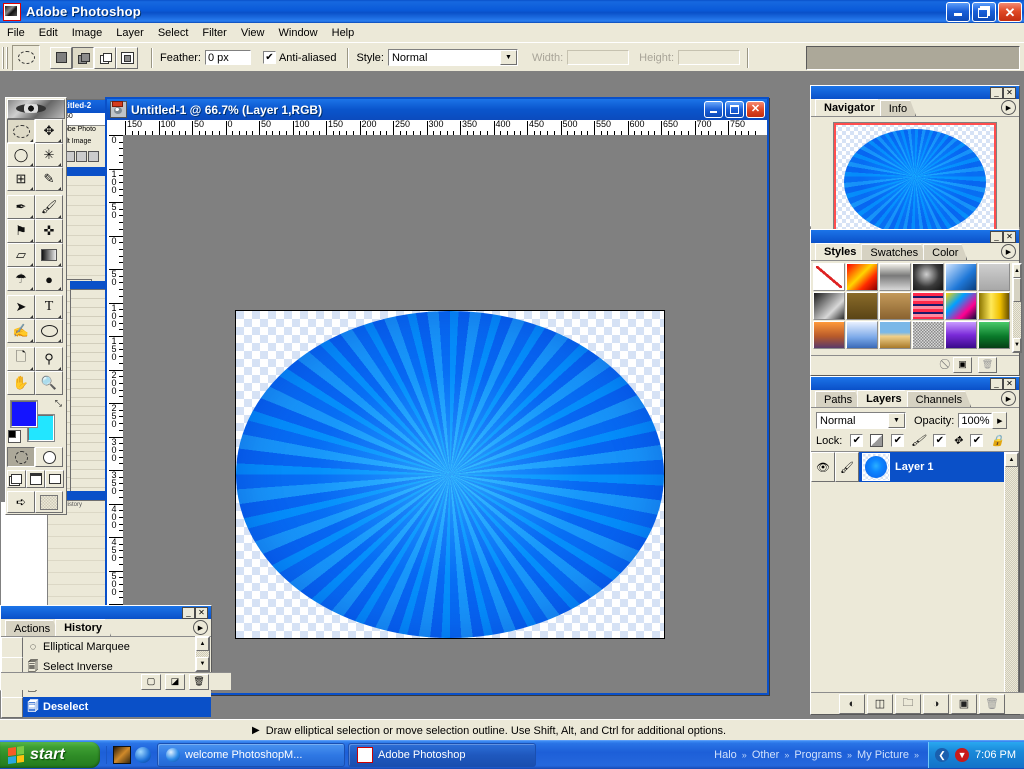 The width and height of the screenshot is (1024, 769). Describe the element at coordinates (958, 12) in the screenshot. I see `minimize-button` at that location.